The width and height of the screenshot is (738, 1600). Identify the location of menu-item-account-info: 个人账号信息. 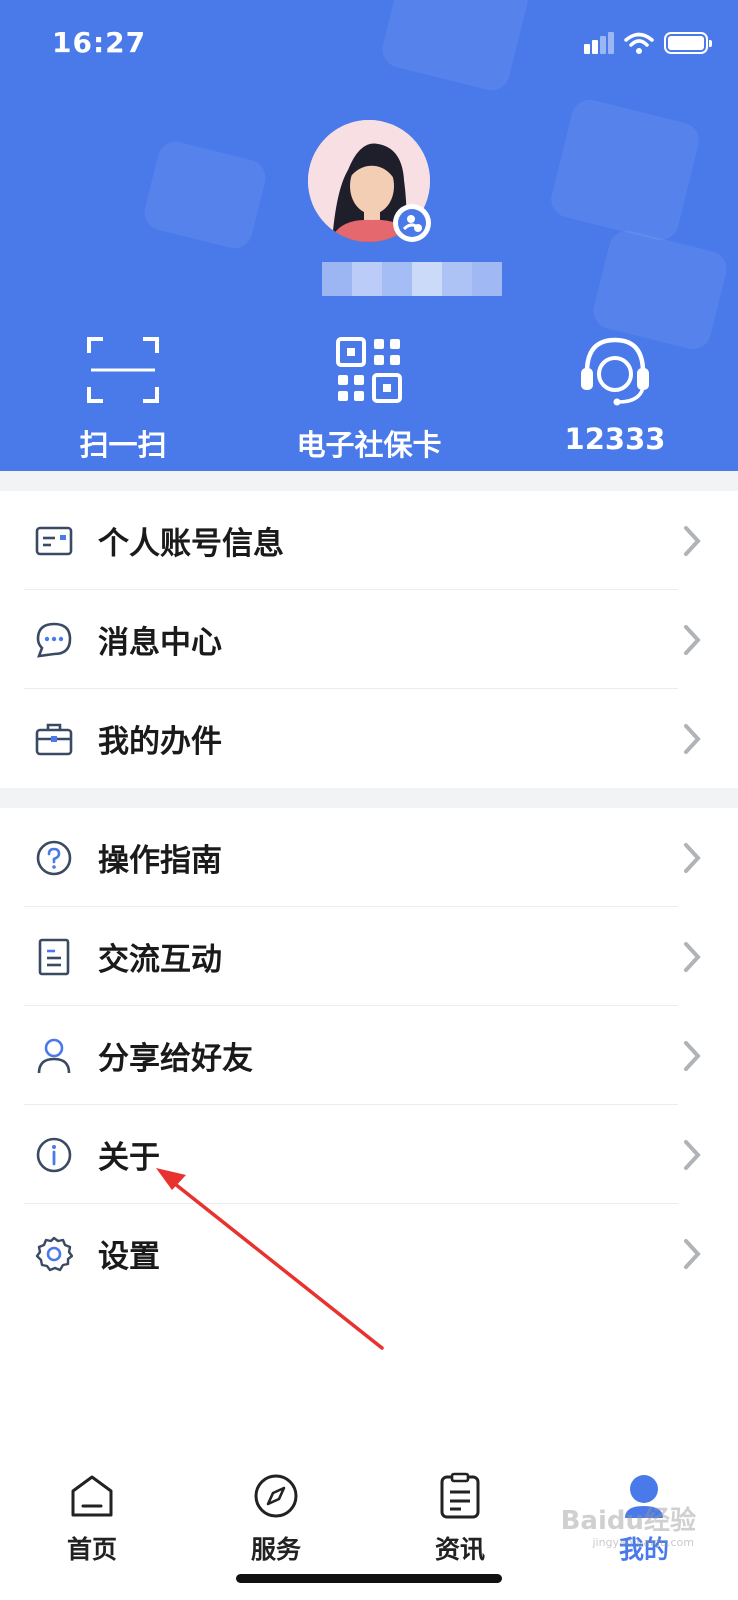
(369, 540).